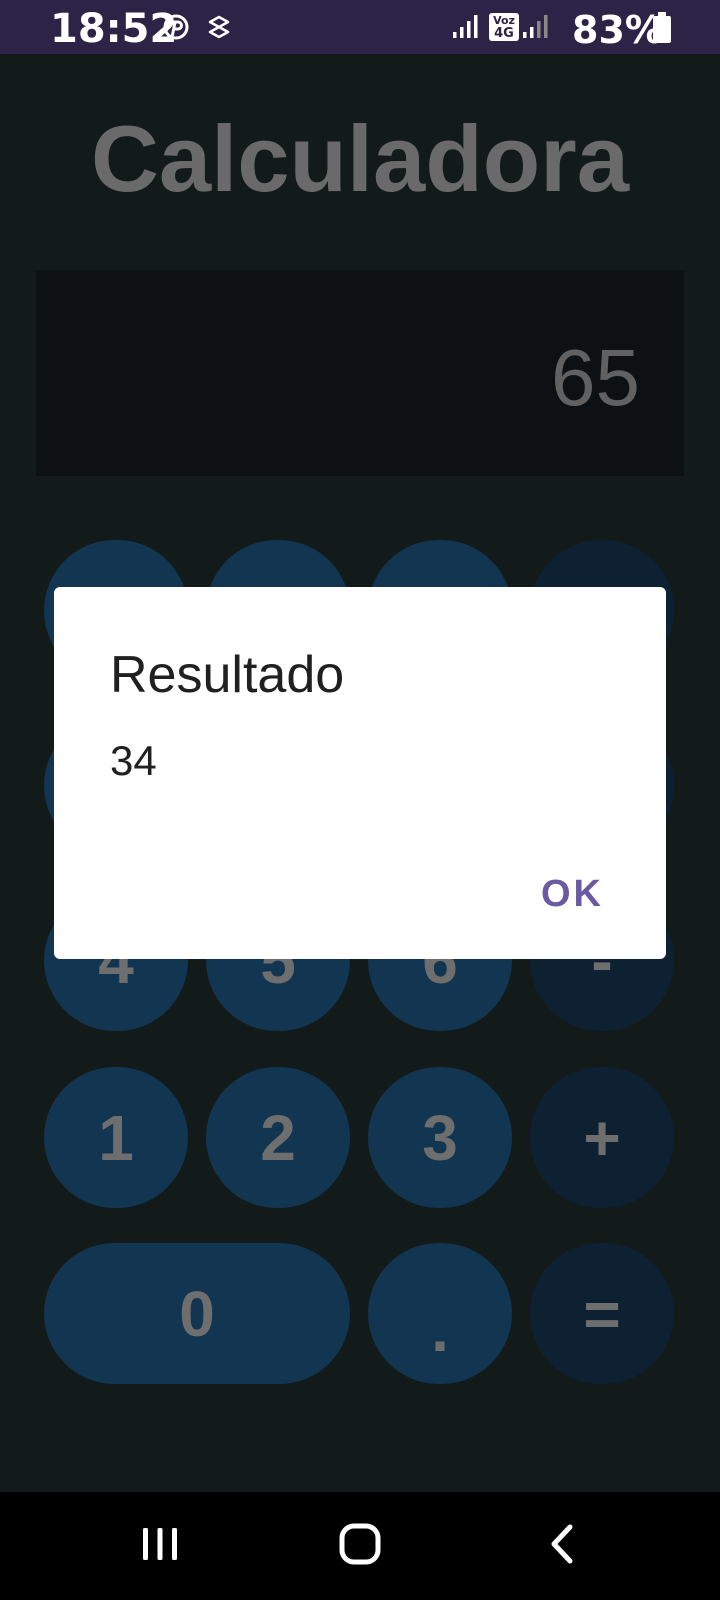 The width and height of the screenshot is (720, 1600). I want to click on back-icon, so click(563, 1546).